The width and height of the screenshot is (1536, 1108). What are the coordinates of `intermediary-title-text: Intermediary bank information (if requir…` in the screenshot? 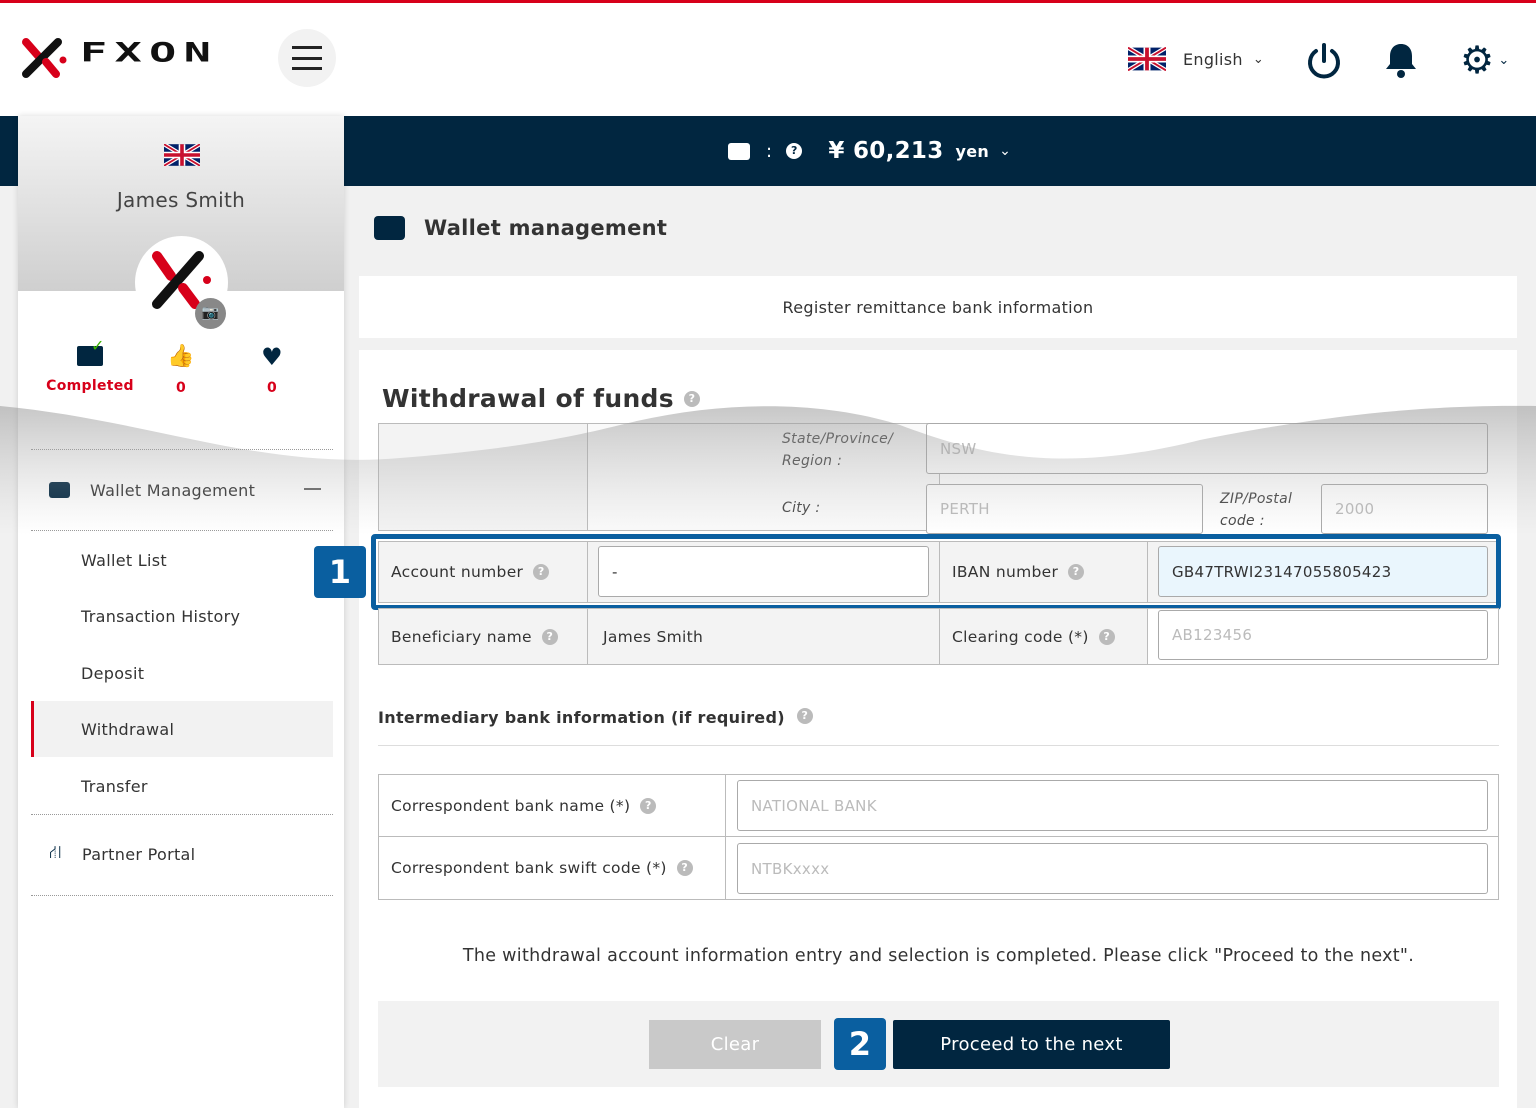 It's located at (581, 717).